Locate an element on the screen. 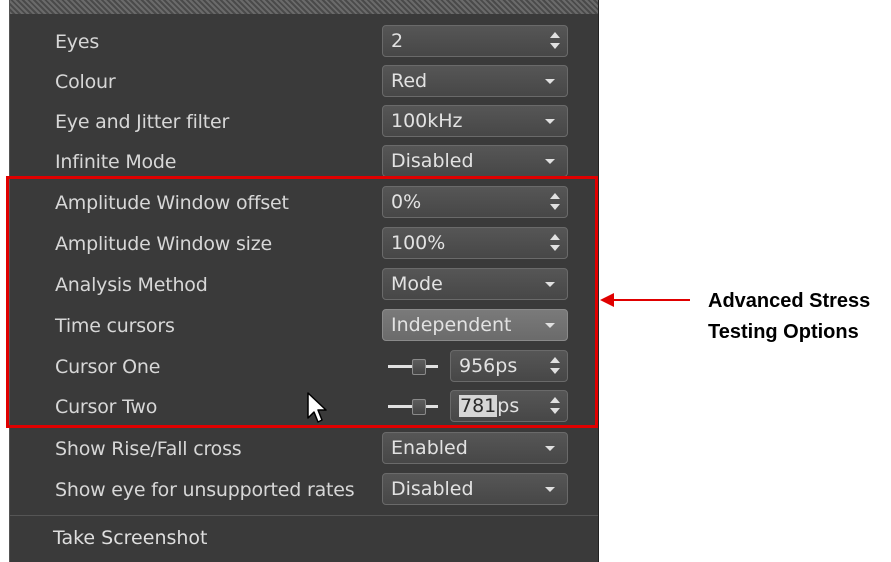 The height and width of the screenshot is (562, 891). callout-label: Advanced Stress Testing Options is located at coordinates (789, 317).